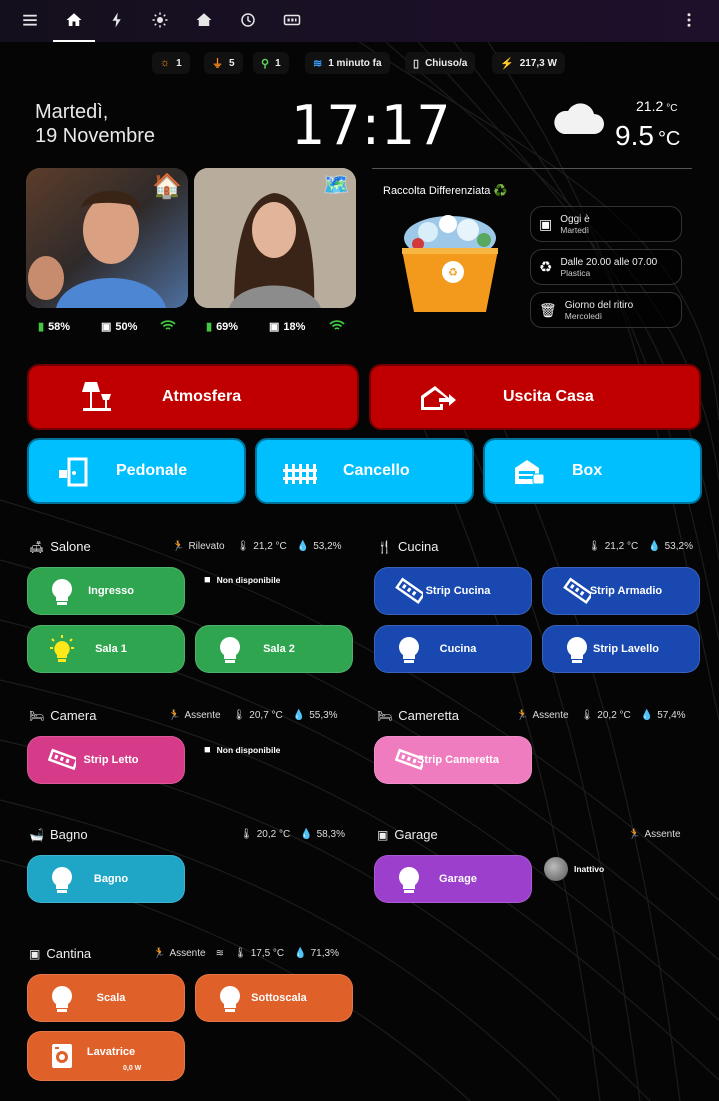 This screenshot has width=719, height=1101. I want to click on box-button: Box, so click(592, 471).